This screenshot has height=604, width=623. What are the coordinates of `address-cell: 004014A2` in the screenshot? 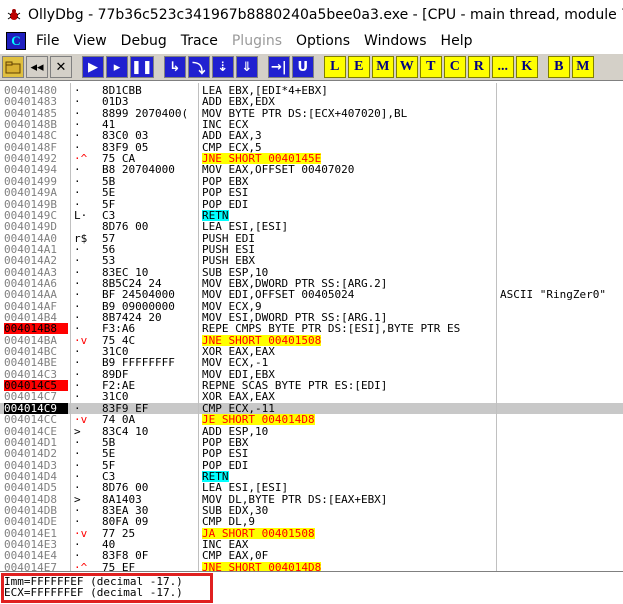 It's located at (36, 260).